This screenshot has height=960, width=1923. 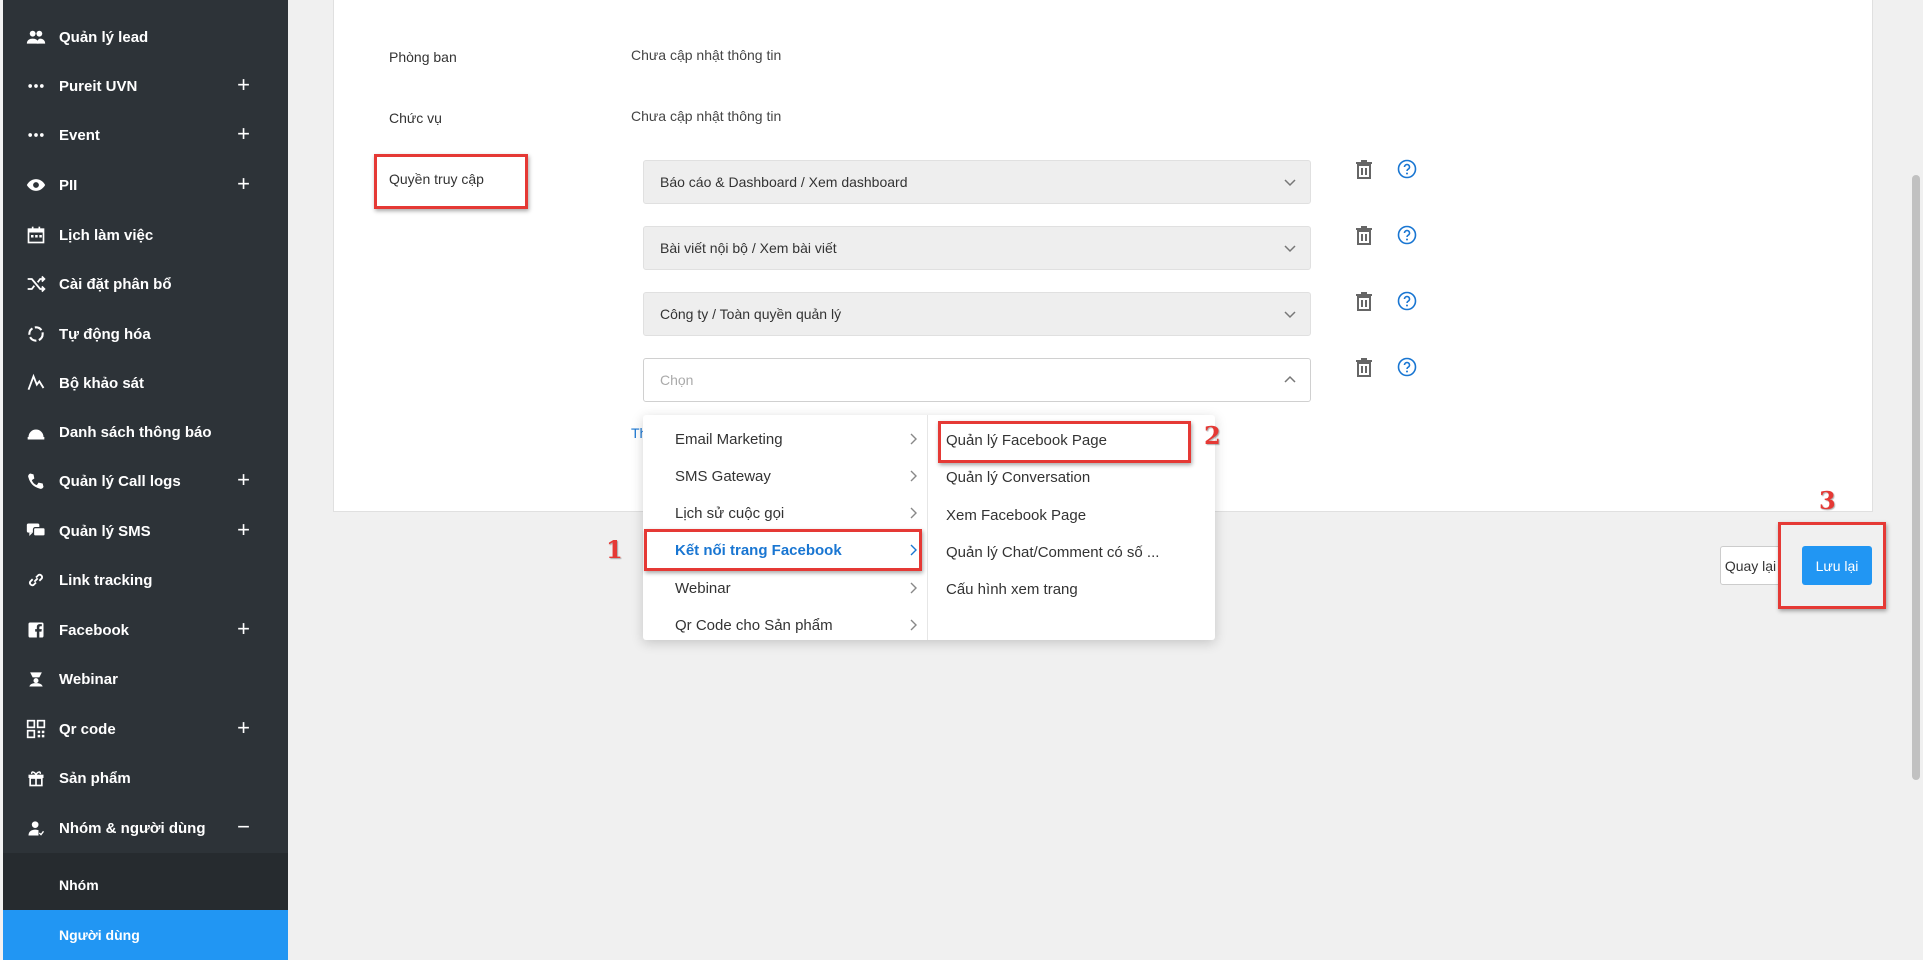 What do you see at coordinates (145, 630) in the screenshot?
I see `sidebar-item-facebook: Facebook +` at bounding box center [145, 630].